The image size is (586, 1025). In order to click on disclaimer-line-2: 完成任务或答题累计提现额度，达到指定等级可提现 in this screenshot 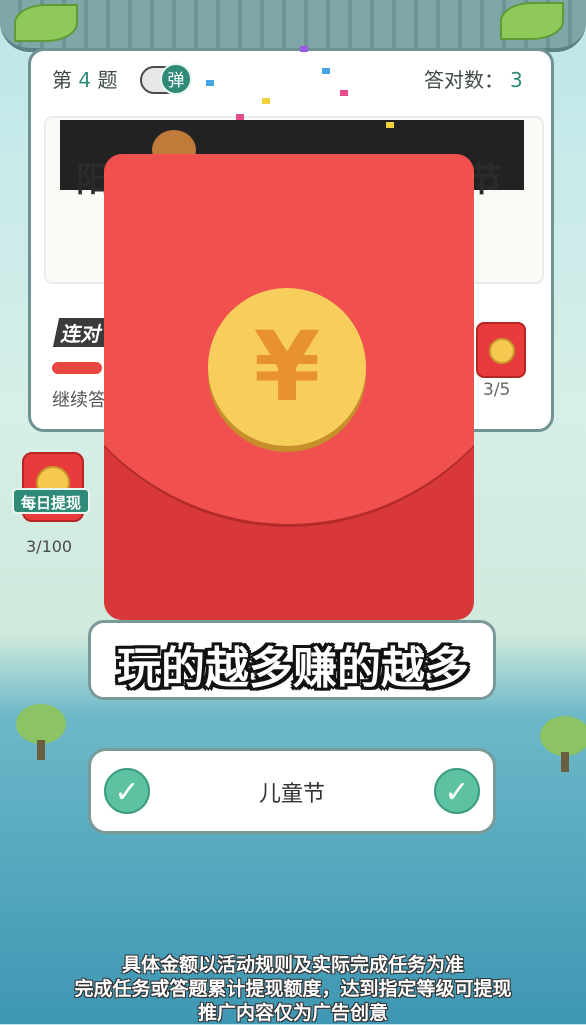, I will do `click(293, 989)`.